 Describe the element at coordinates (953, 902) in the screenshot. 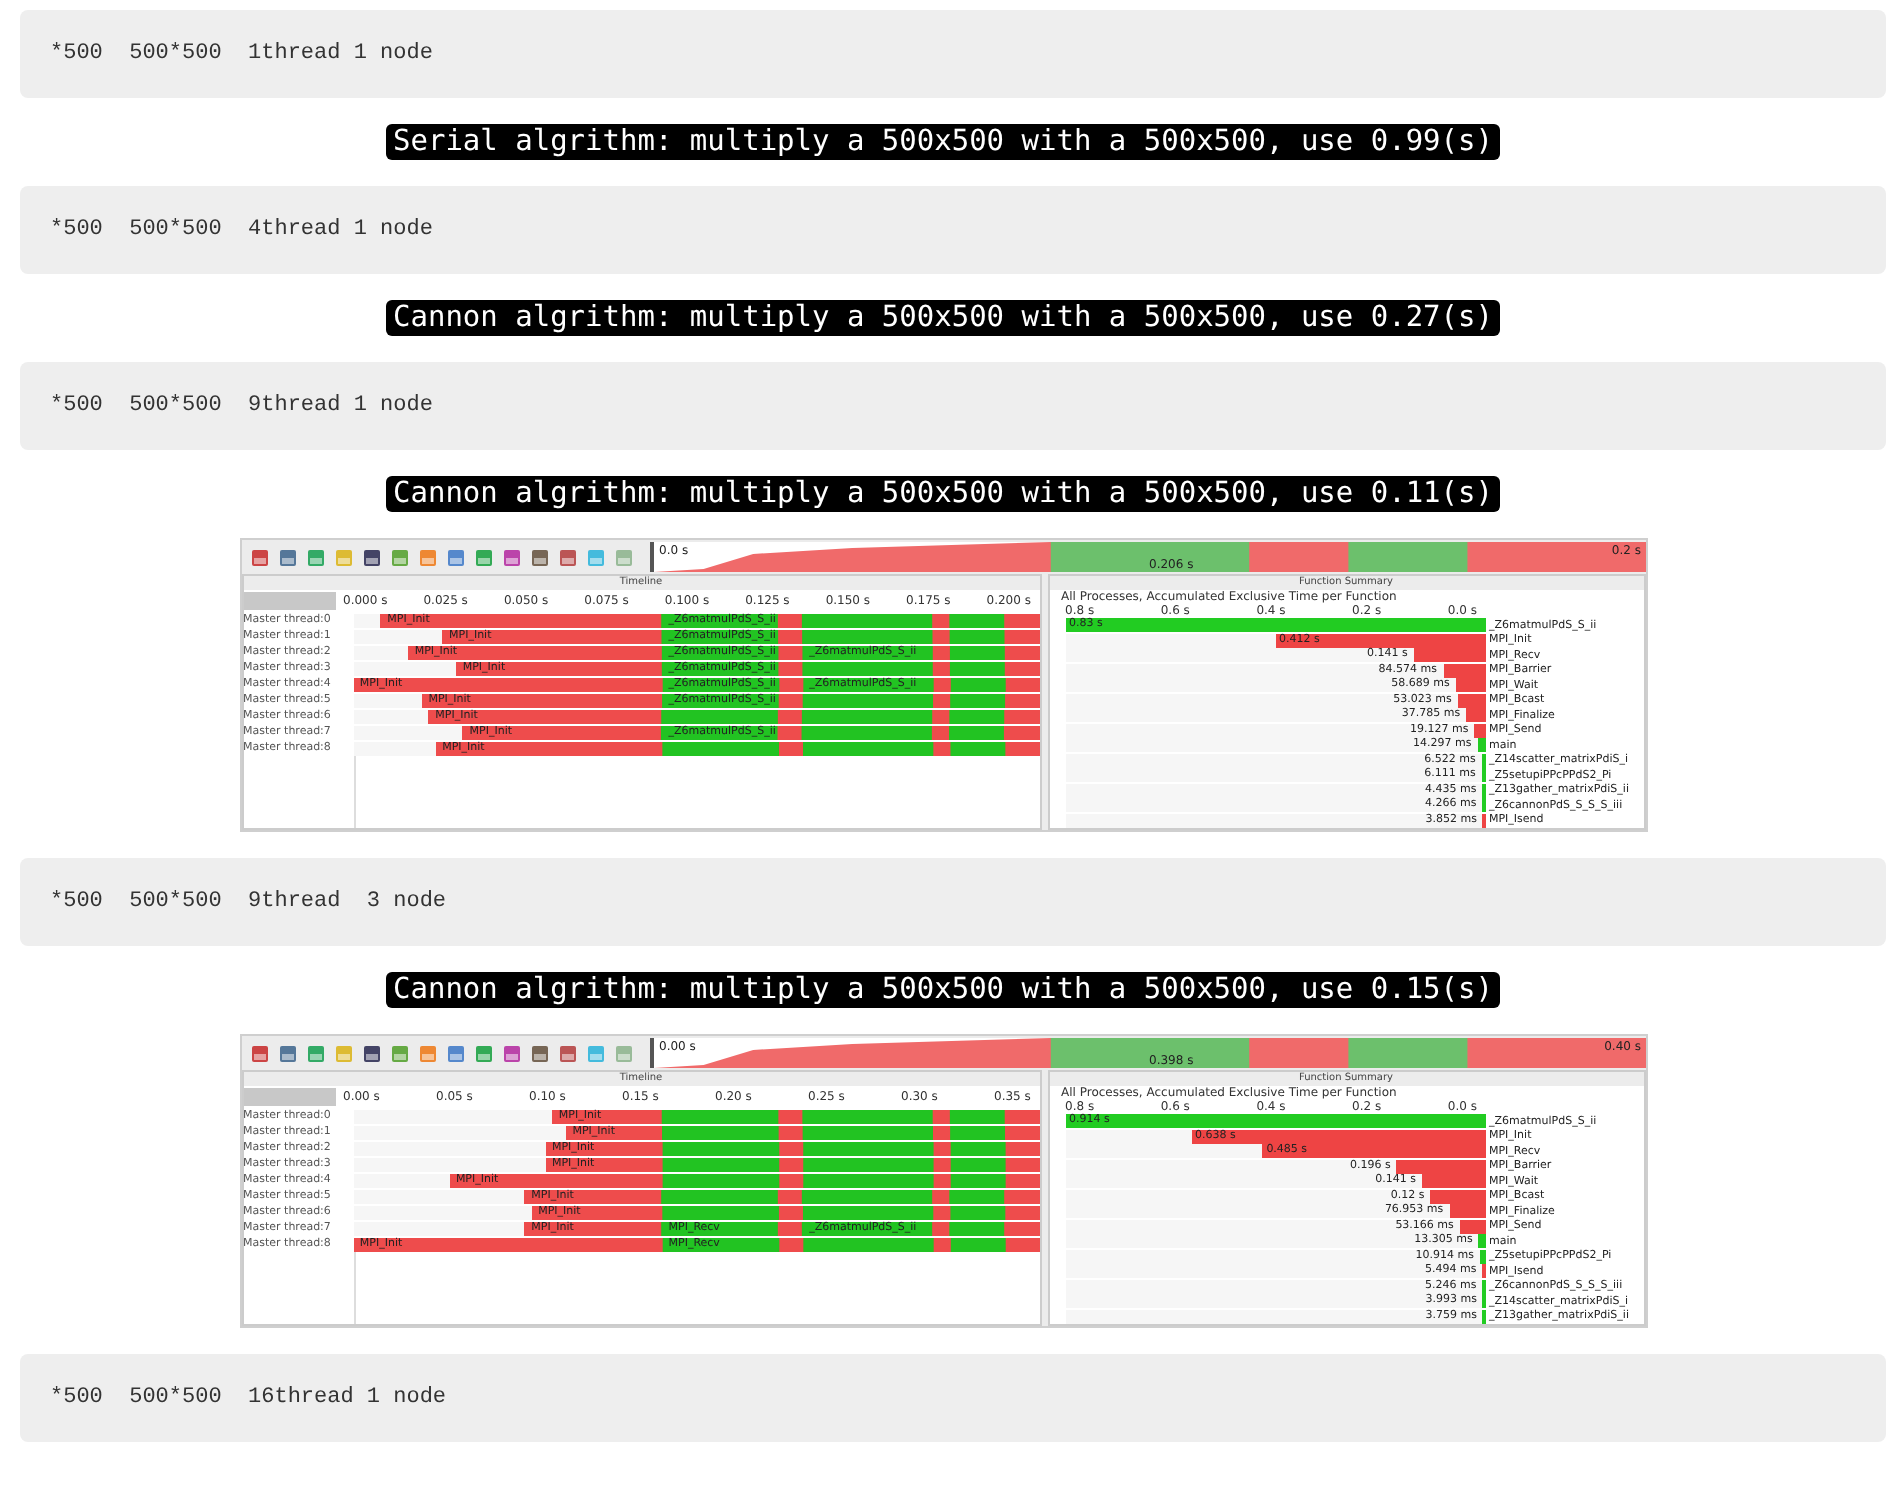

I see `code-block: *500 500*500 9thread 3 node` at that location.